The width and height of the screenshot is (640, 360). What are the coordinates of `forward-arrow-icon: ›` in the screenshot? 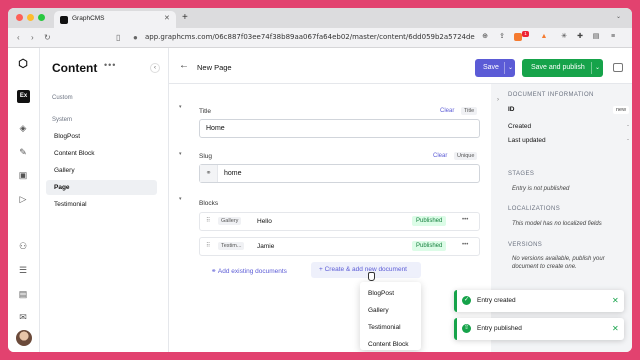 It's located at (32, 37).